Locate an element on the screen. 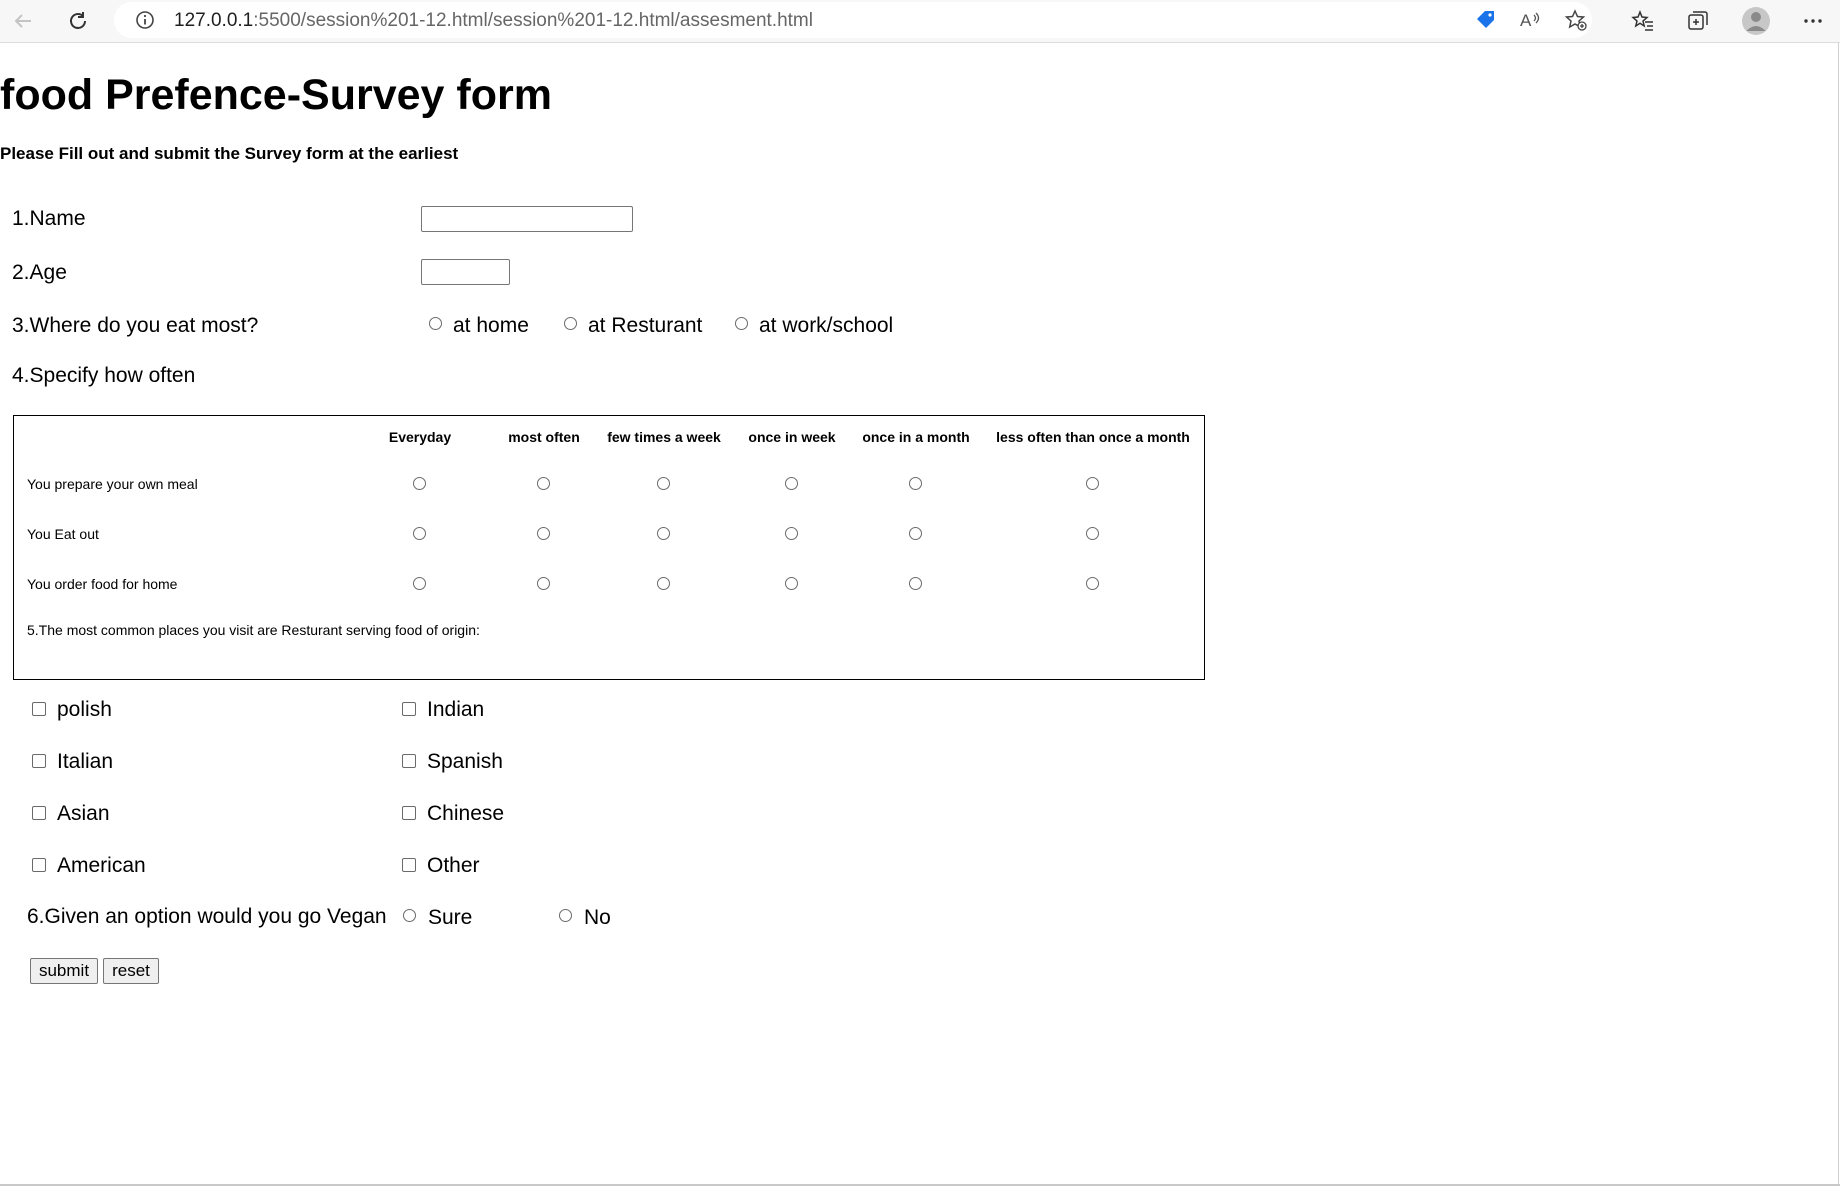 This screenshot has width=1840, height=1186. age-label: 2.Age is located at coordinates (39, 272).